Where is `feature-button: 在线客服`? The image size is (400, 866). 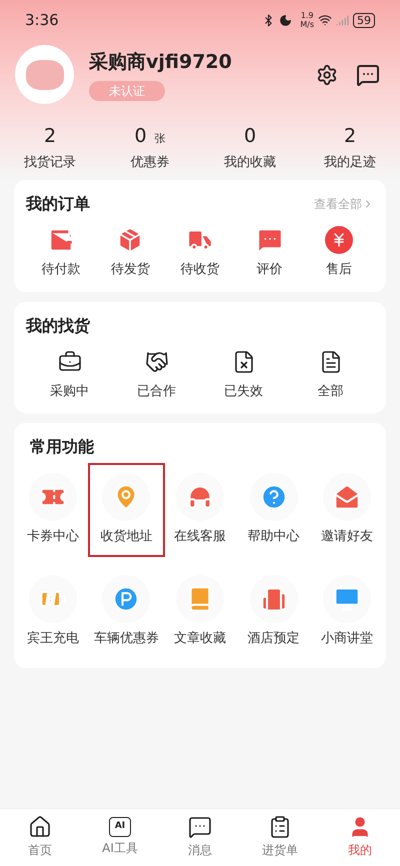
feature-button: 在线客服 is located at coordinates (200, 509).